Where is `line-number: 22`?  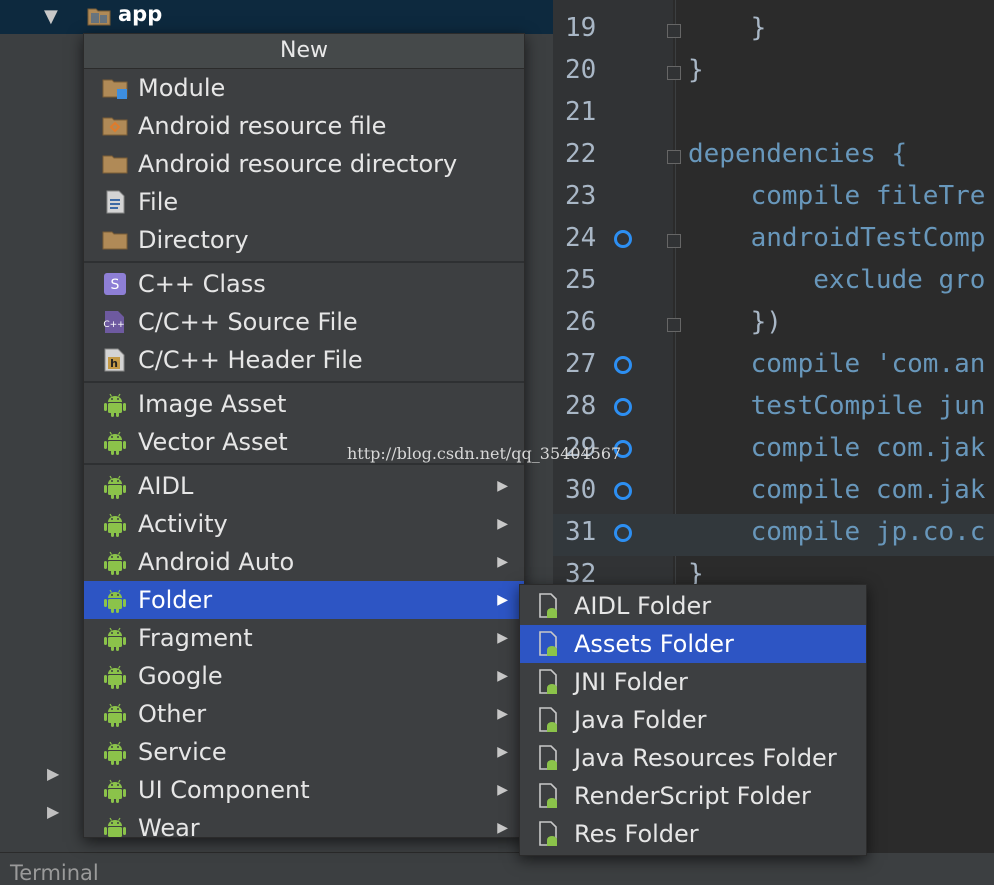 line-number: 22 is located at coordinates (581, 154).